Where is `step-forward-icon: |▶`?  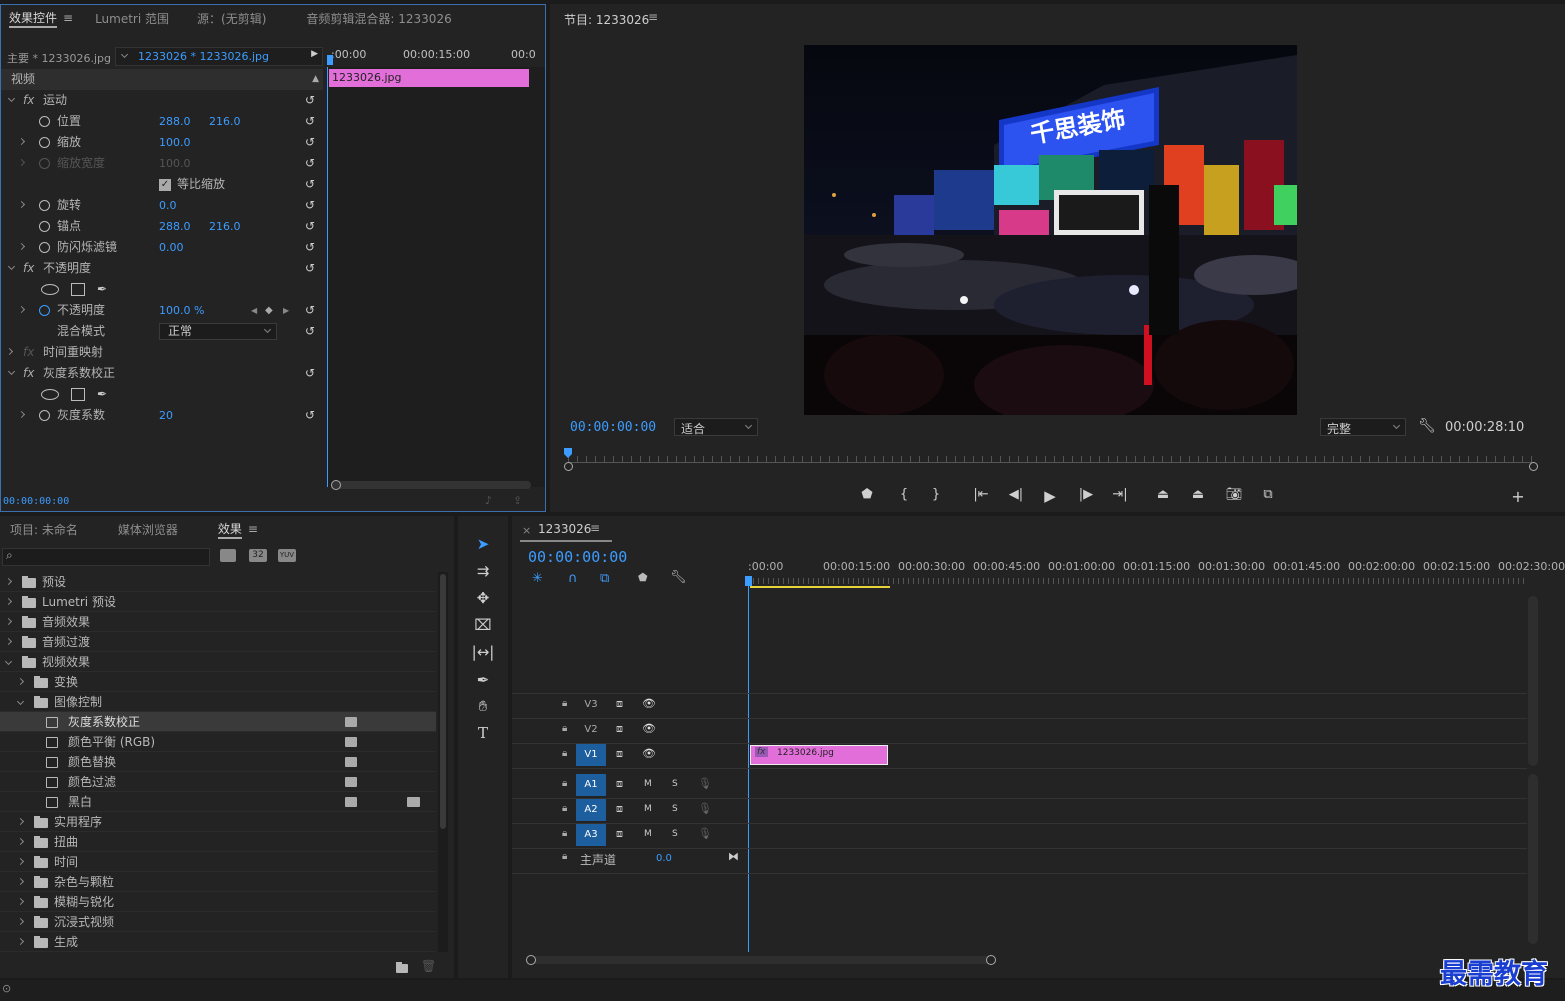
step-forward-icon: |▶ is located at coordinates (1086, 494).